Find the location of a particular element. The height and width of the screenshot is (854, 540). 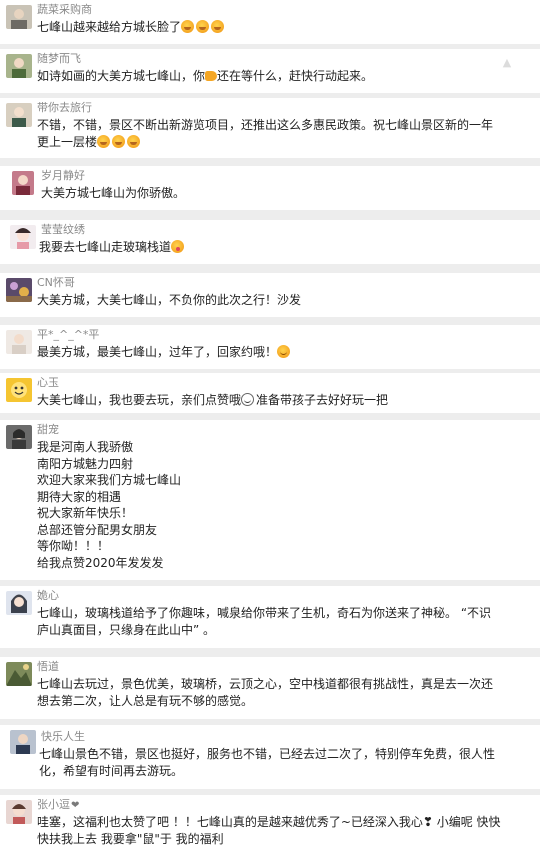

comment-line: 祝大家新年快乐！ is located at coordinates (85, 513).